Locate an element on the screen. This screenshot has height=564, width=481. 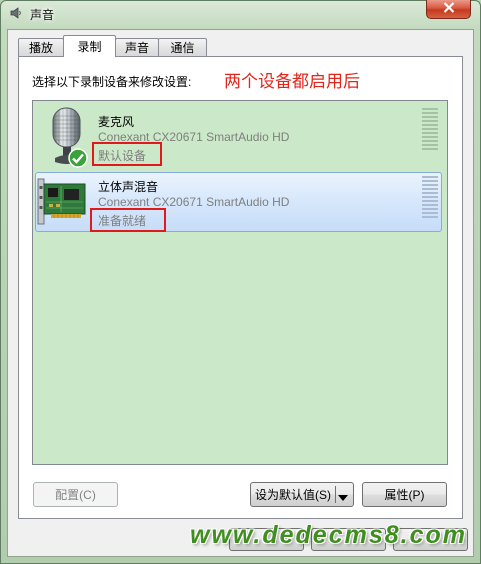
split-divider is located at coordinates (335, 494).